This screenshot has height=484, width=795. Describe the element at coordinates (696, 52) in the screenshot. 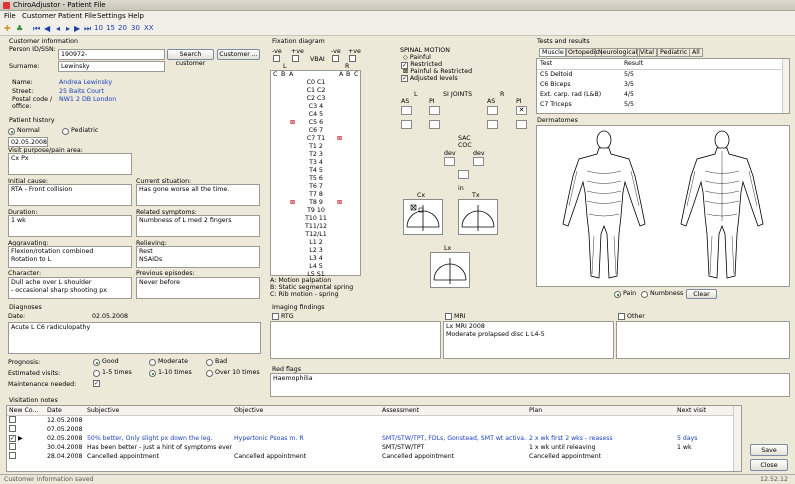

I see `tab-all: All` at that location.